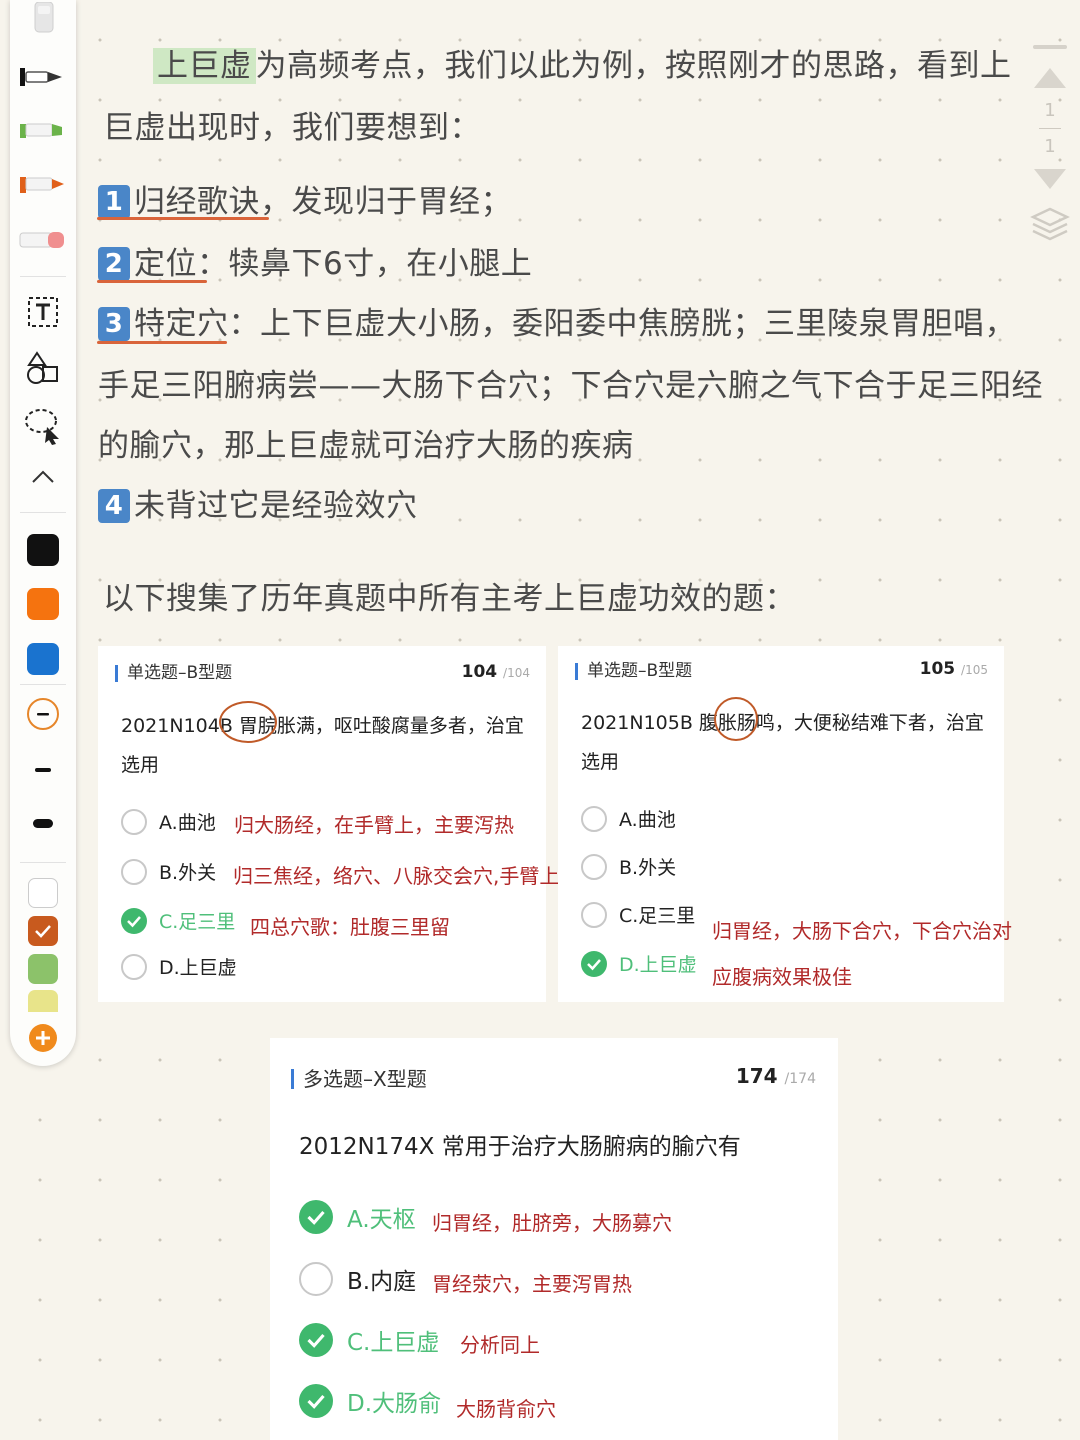 The image size is (1080, 1440). What do you see at coordinates (43, 770) in the screenshot?
I see `stroke-medium-icon` at bounding box center [43, 770].